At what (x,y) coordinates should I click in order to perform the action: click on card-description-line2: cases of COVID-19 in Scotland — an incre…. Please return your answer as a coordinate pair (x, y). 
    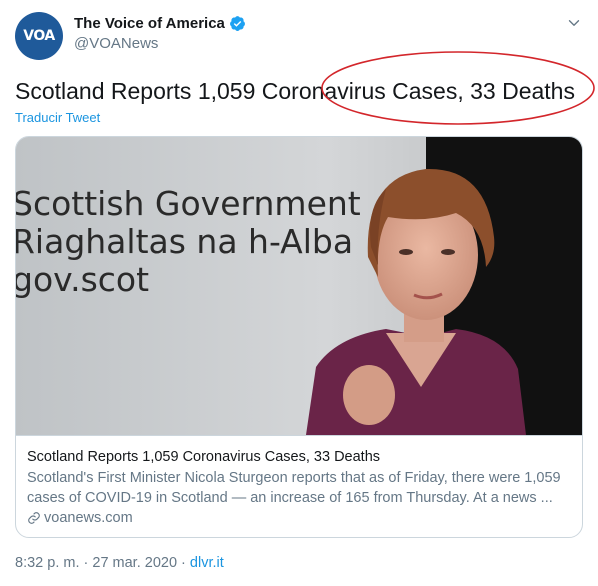
    Looking at the image, I should click on (290, 498).